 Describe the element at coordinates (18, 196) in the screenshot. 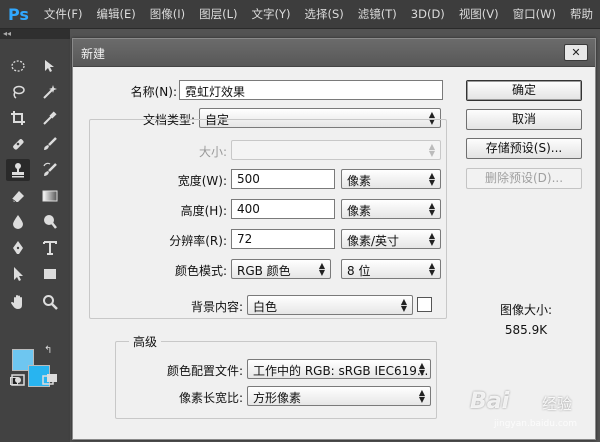

I see `eraser-icon` at that location.